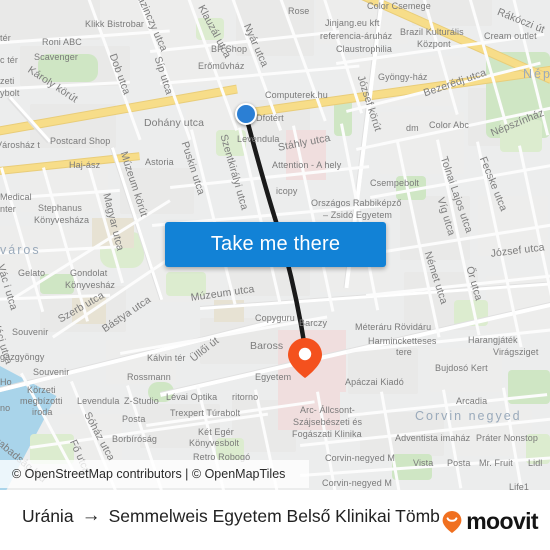 The width and height of the screenshot is (550, 550). Describe the element at coordinates (299, 11) in the screenshot. I see `map-poi-label: Rose` at that location.